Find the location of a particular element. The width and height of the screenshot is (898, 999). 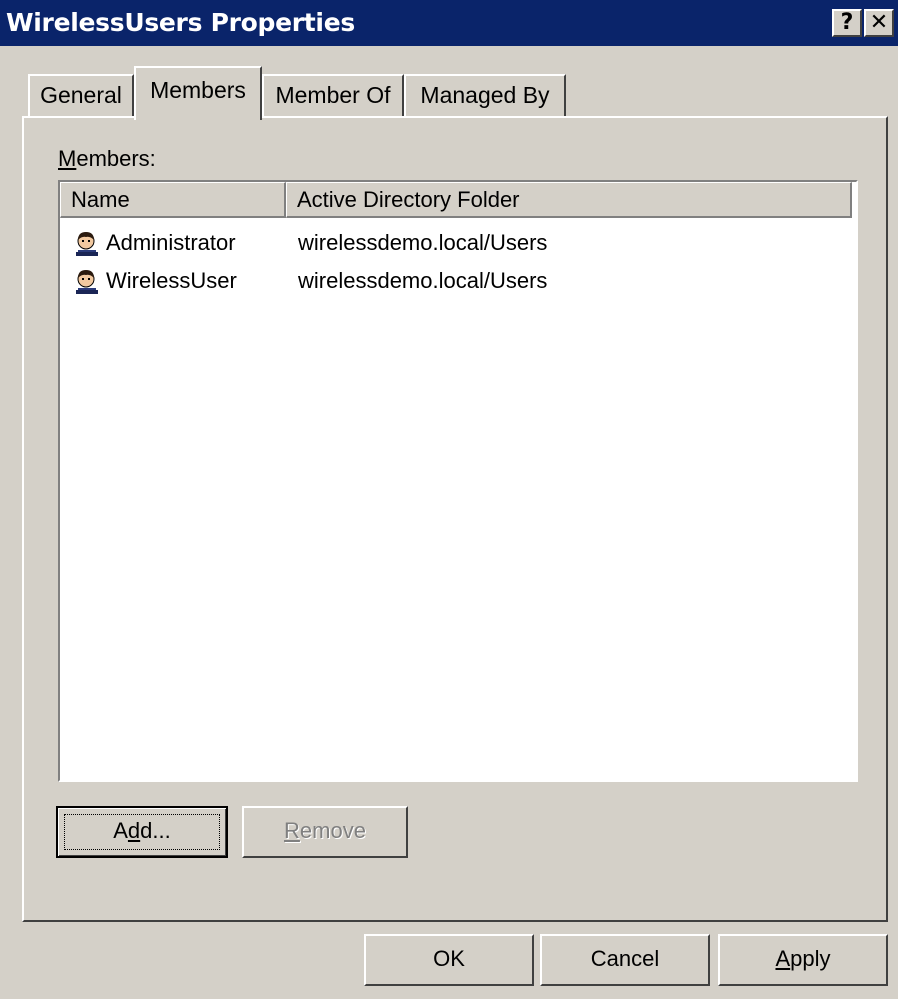

tab-members: Members is located at coordinates (198, 93).